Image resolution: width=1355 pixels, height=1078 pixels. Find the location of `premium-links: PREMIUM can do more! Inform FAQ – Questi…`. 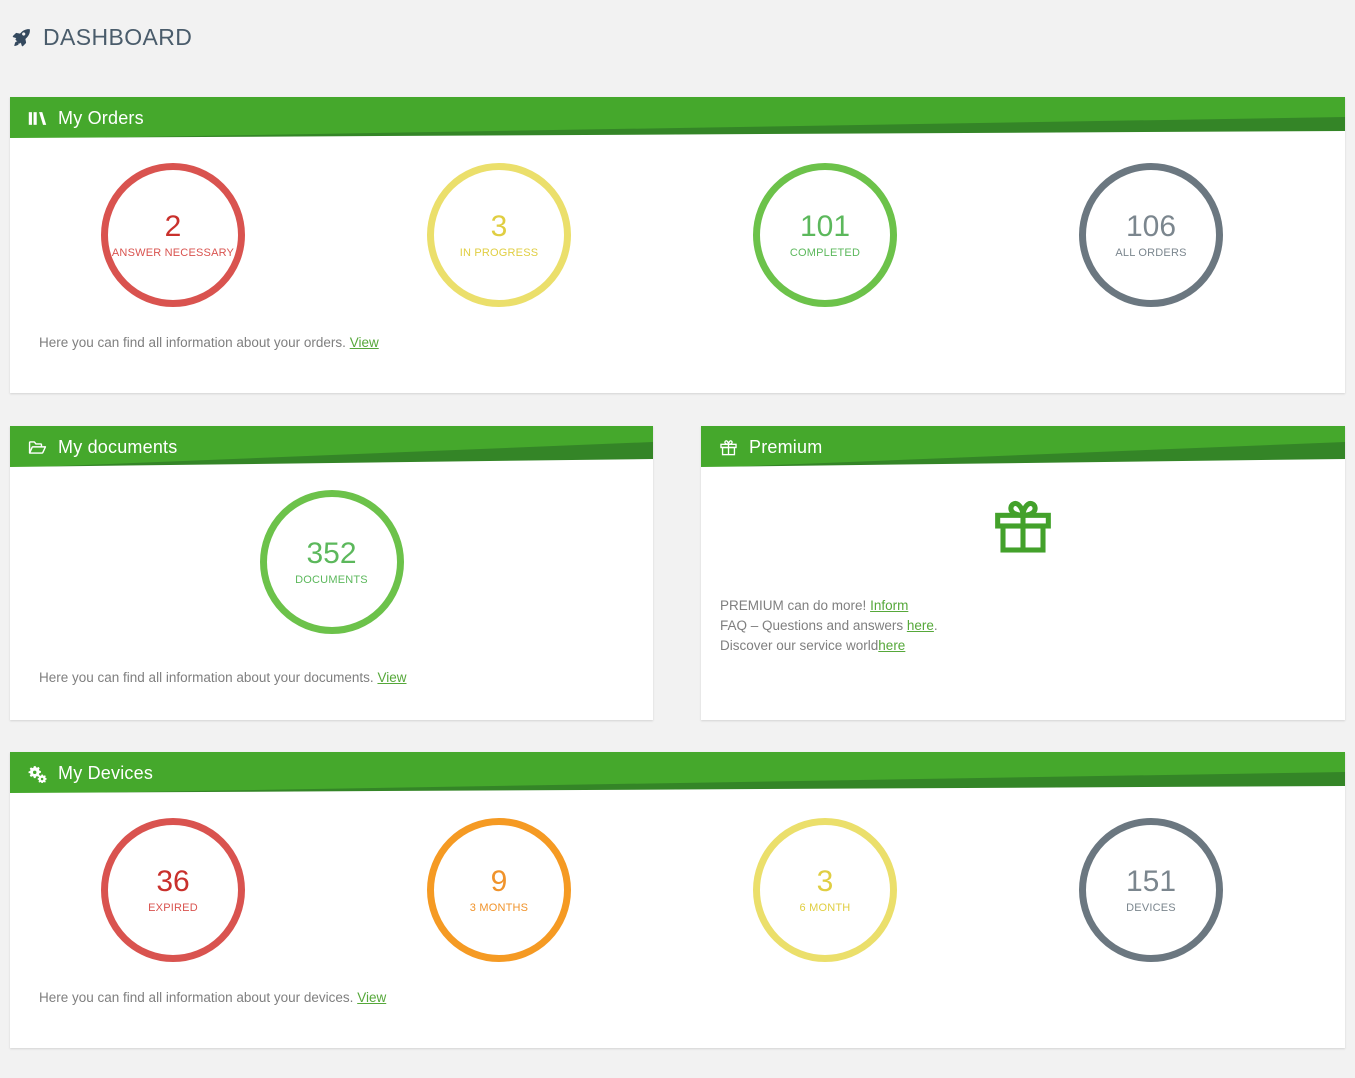

premium-links: PREMIUM can do more! Inform FAQ – Questi… is located at coordinates (1023, 617).